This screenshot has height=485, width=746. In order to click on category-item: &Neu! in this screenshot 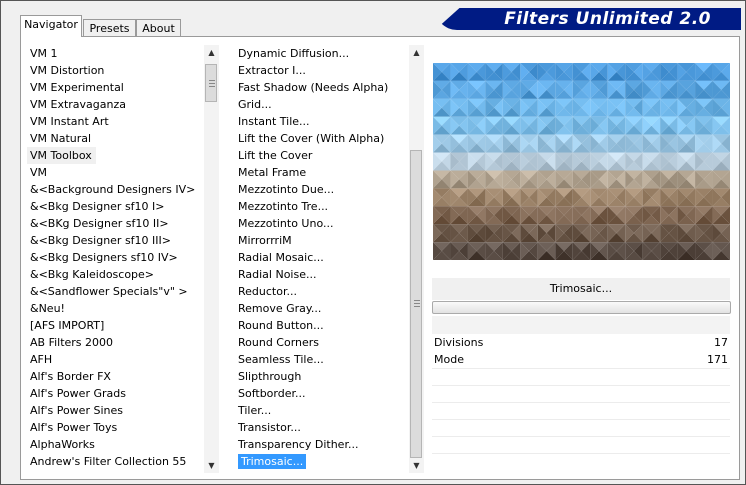, I will do `click(114, 308)`.